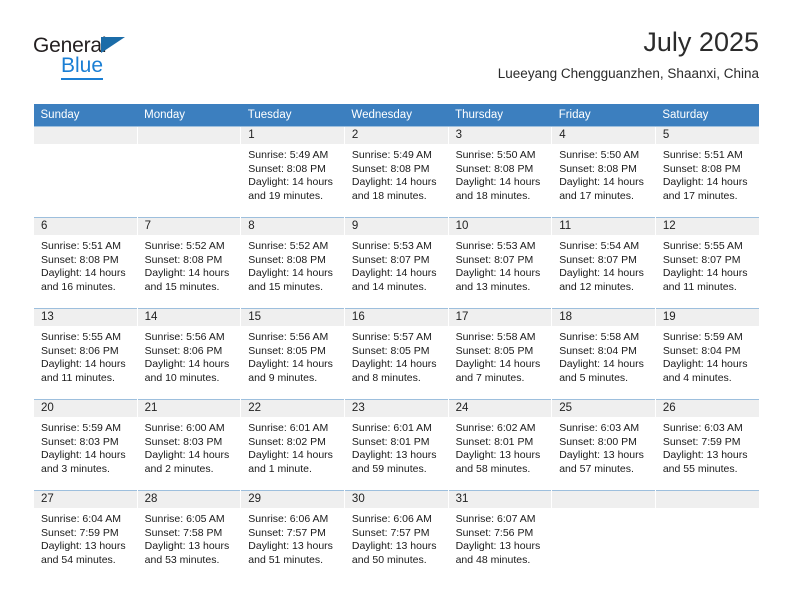 This screenshot has height=612, width=792. Describe the element at coordinates (389, 286) in the screenshot. I see `day-detail-line: and 14 minutes.` at that location.